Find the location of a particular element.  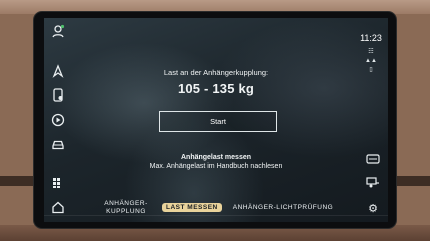

measure-title: Anhängelast messen is located at coordinates (216, 157).